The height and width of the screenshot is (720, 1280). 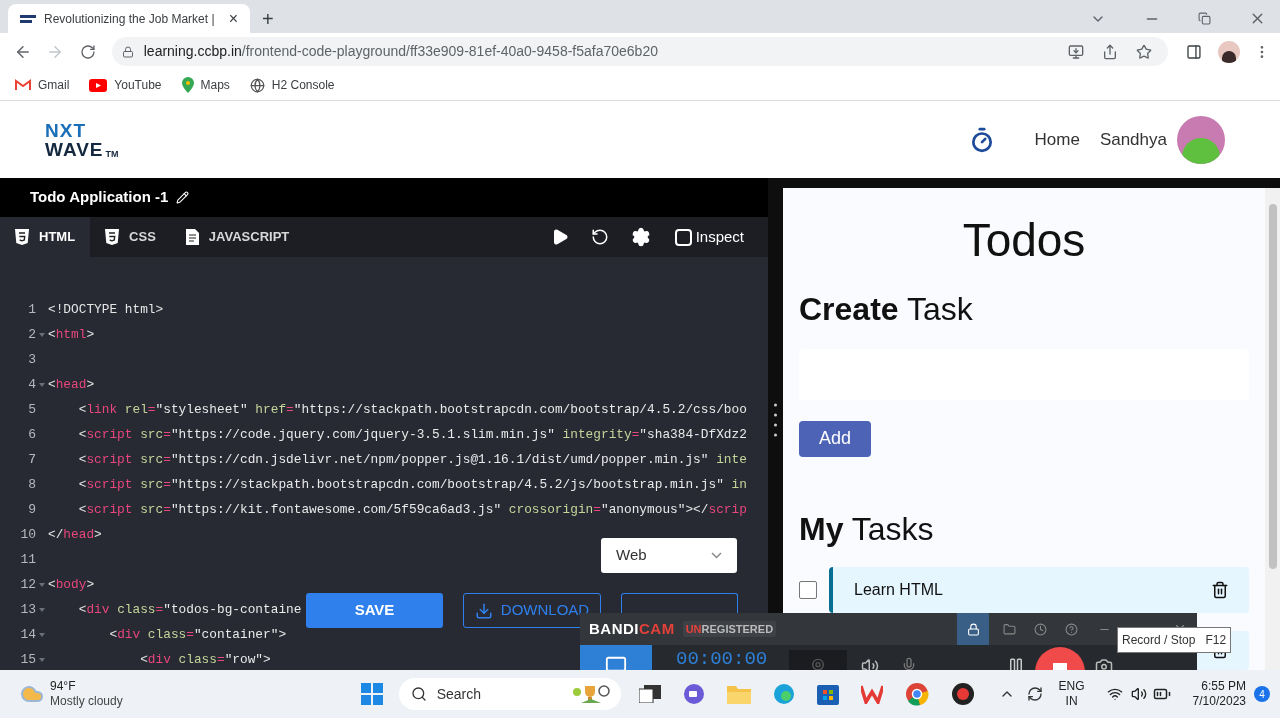 I want to click on record-app-icon, so click(x=962, y=694).